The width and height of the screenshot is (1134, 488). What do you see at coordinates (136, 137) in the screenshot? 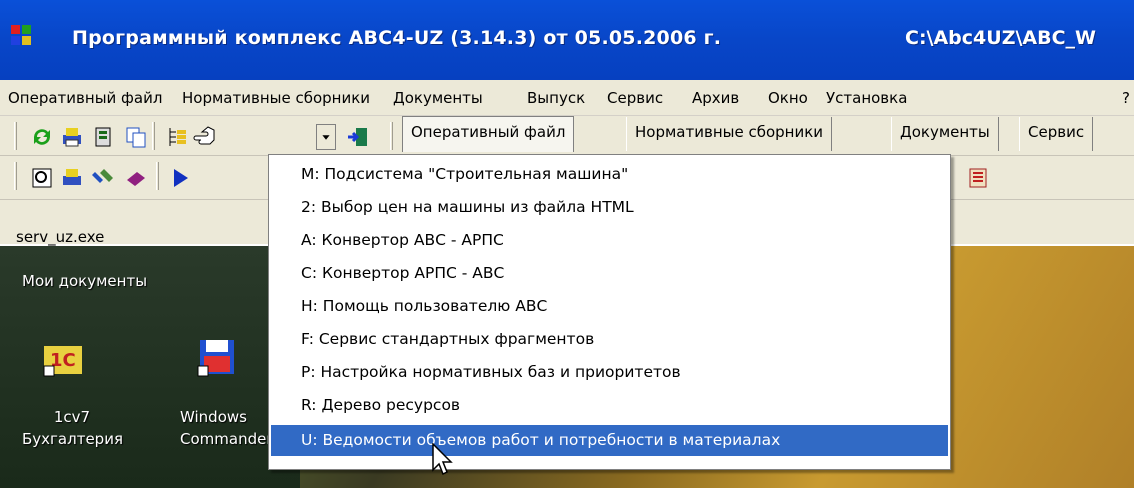
I see `copy-icon` at bounding box center [136, 137].